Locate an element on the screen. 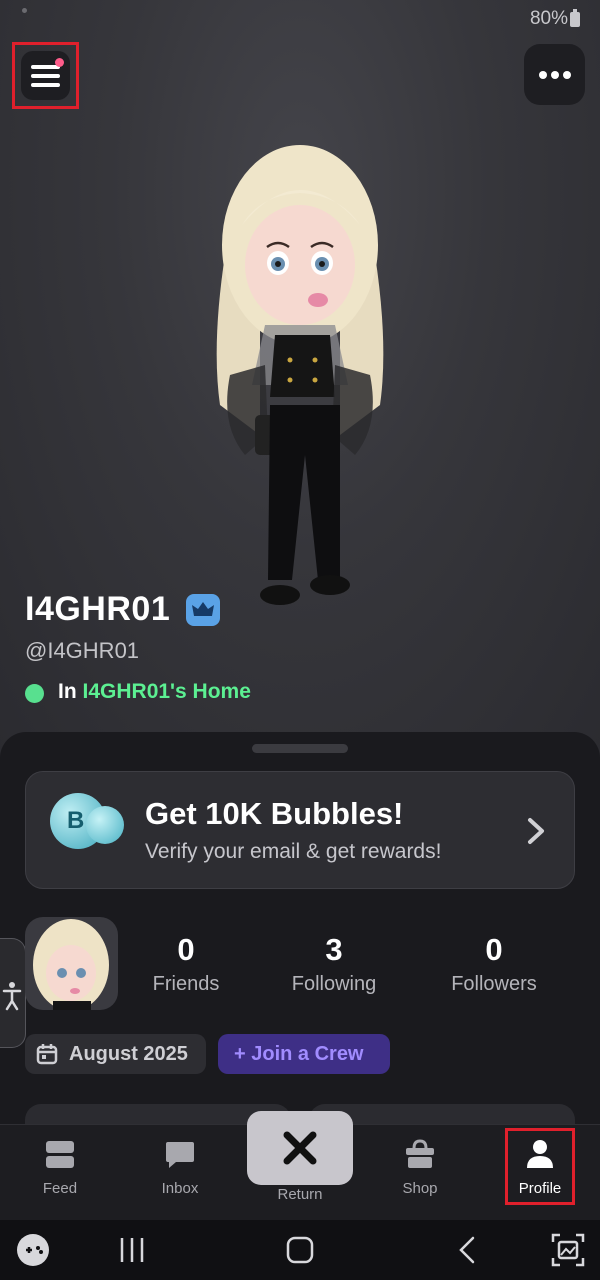 This screenshot has width=600, height=1280. location-prefix: In is located at coordinates (67, 691).